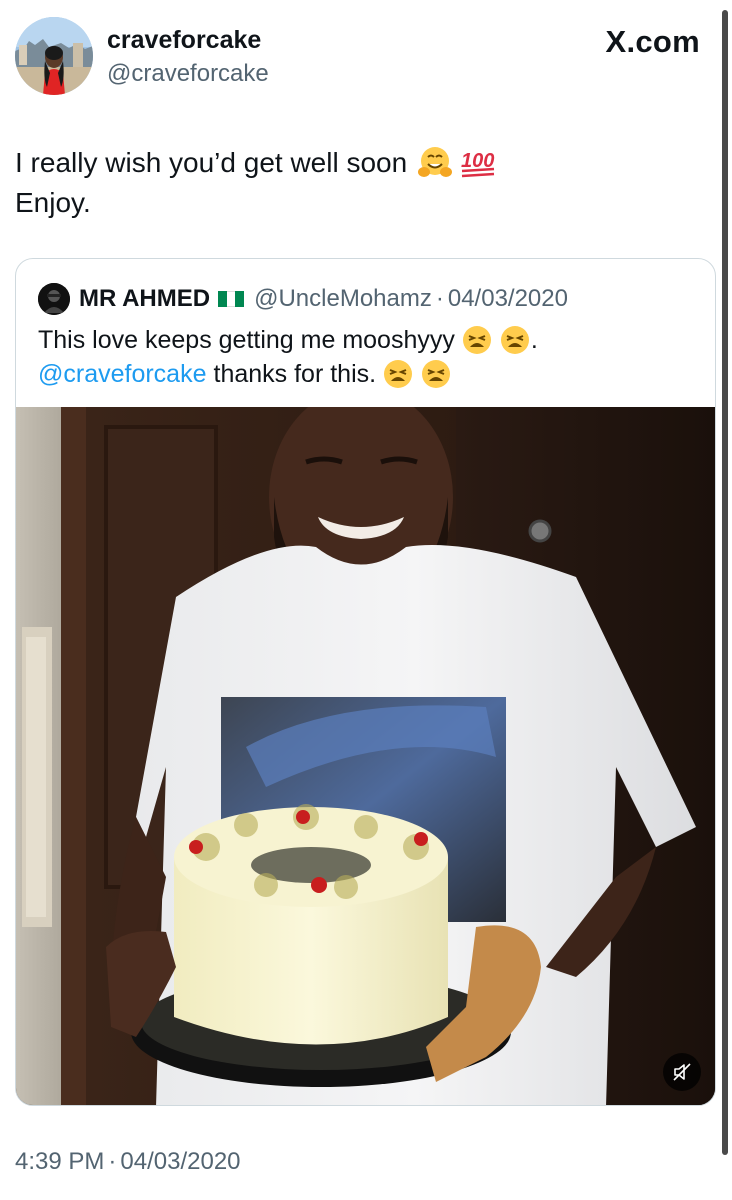 The height and width of the screenshot is (1200, 732). Describe the element at coordinates (144, 299) in the screenshot. I see `quoted-author-name: MR AHMED` at that location.